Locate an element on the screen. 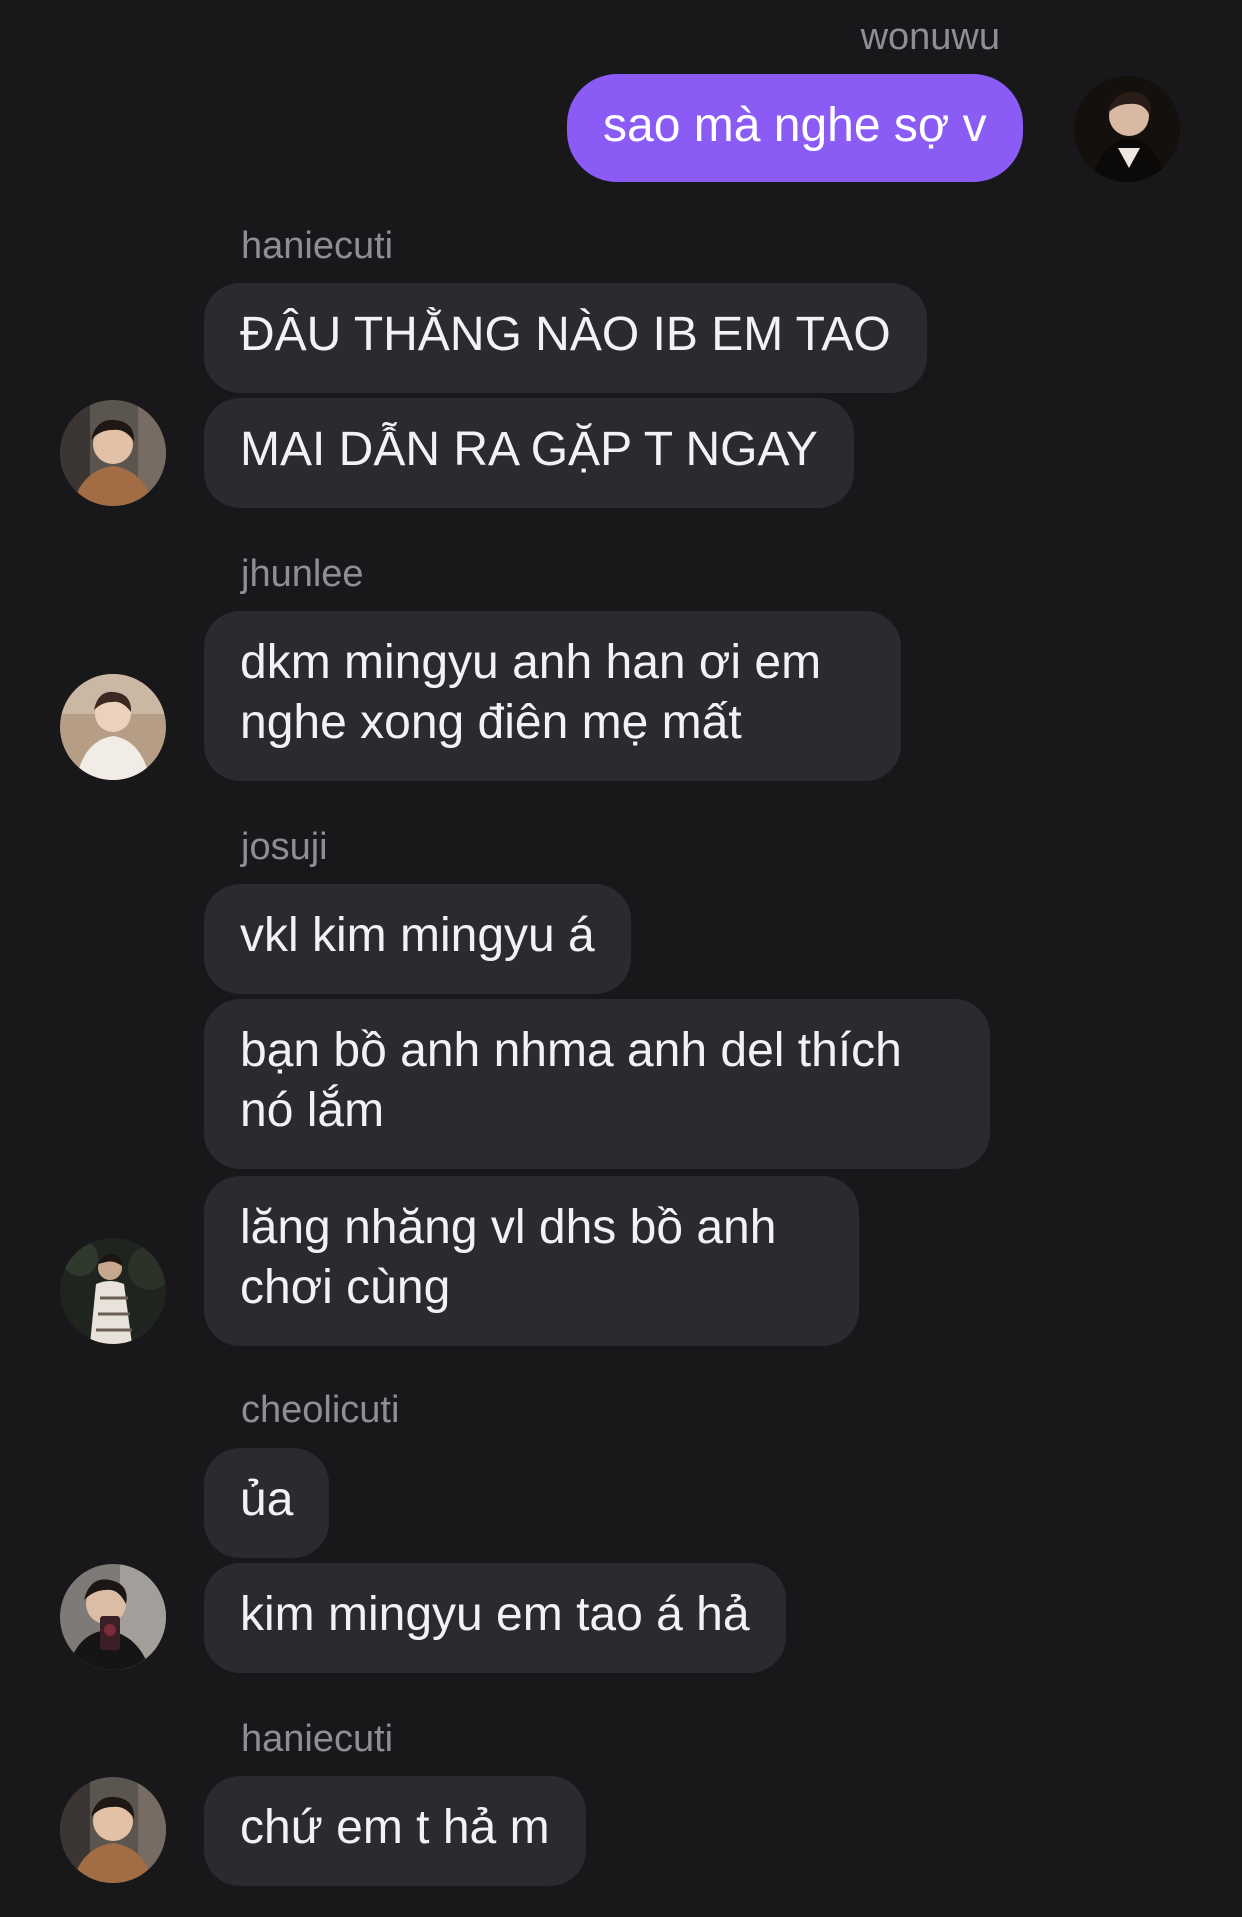 Image resolution: width=1242 pixels, height=1917 pixels. message-bubble: chứ em t hả m is located at coordinates (395, 1831).